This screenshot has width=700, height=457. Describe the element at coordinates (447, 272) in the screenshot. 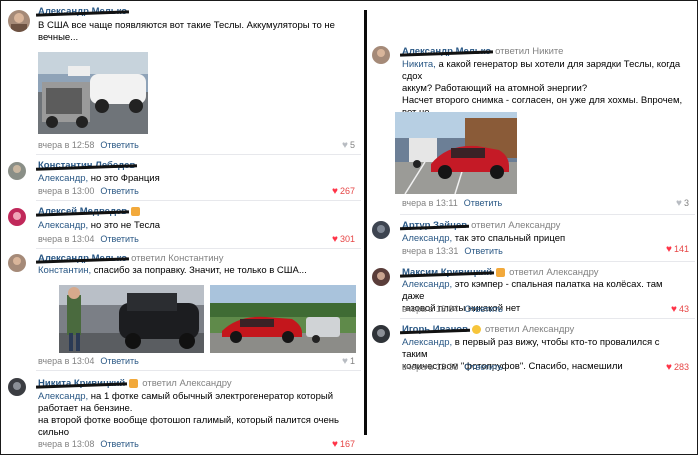

I see `comment-author: Максим Кривицкий` at that location.